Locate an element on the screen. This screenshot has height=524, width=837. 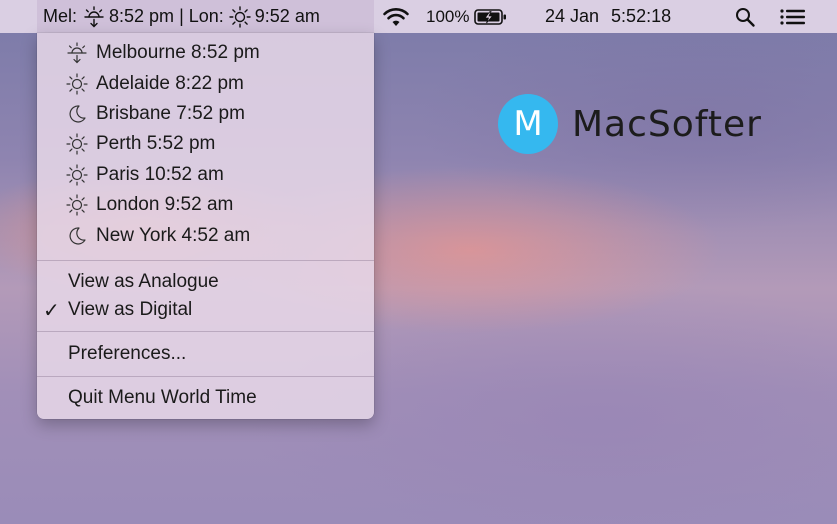
view-as-analogue-item: View as Analogue is located at coordinates (205, 282).